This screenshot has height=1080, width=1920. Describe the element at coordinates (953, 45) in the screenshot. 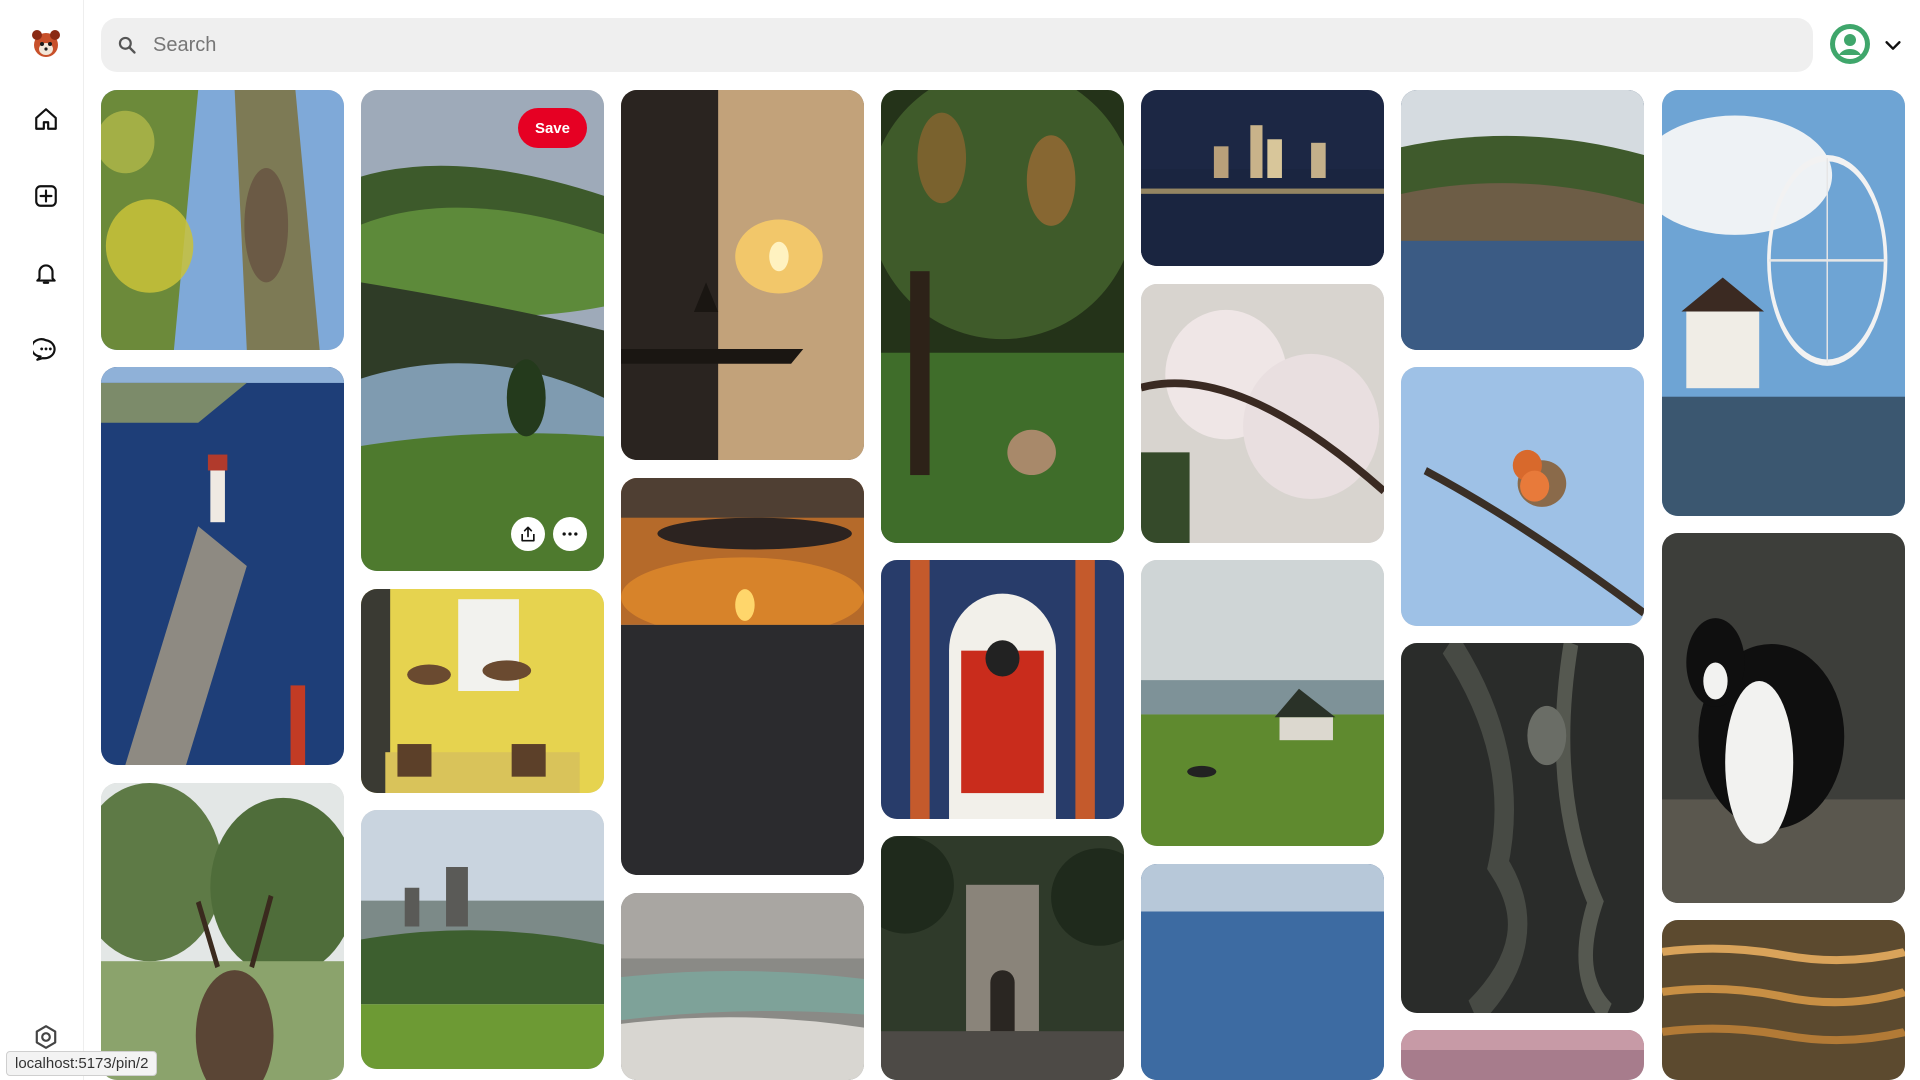

I see `search-input` at that location.